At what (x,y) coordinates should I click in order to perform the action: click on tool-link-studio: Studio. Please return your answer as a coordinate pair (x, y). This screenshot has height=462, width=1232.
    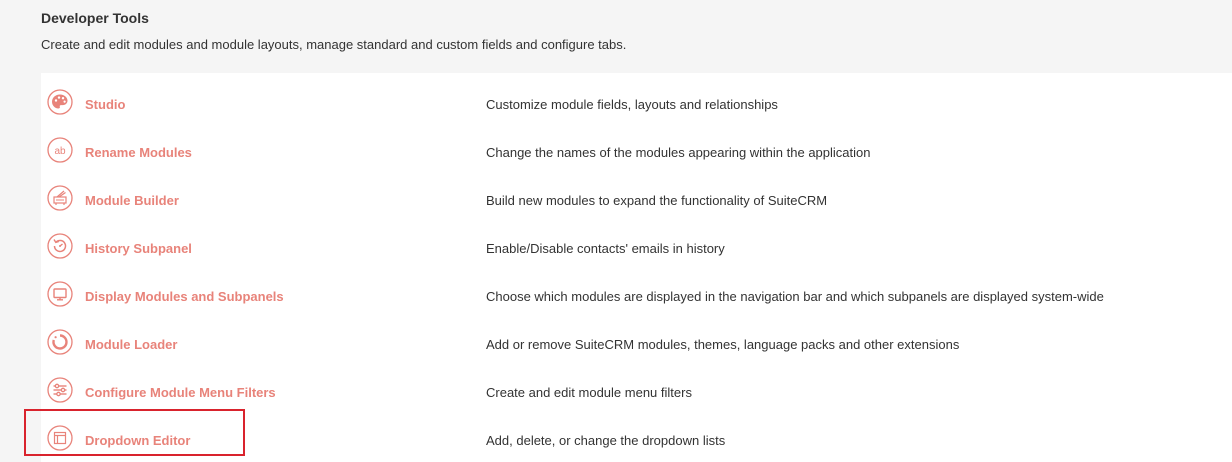
    Looking at the image, I should click on (105, 104).